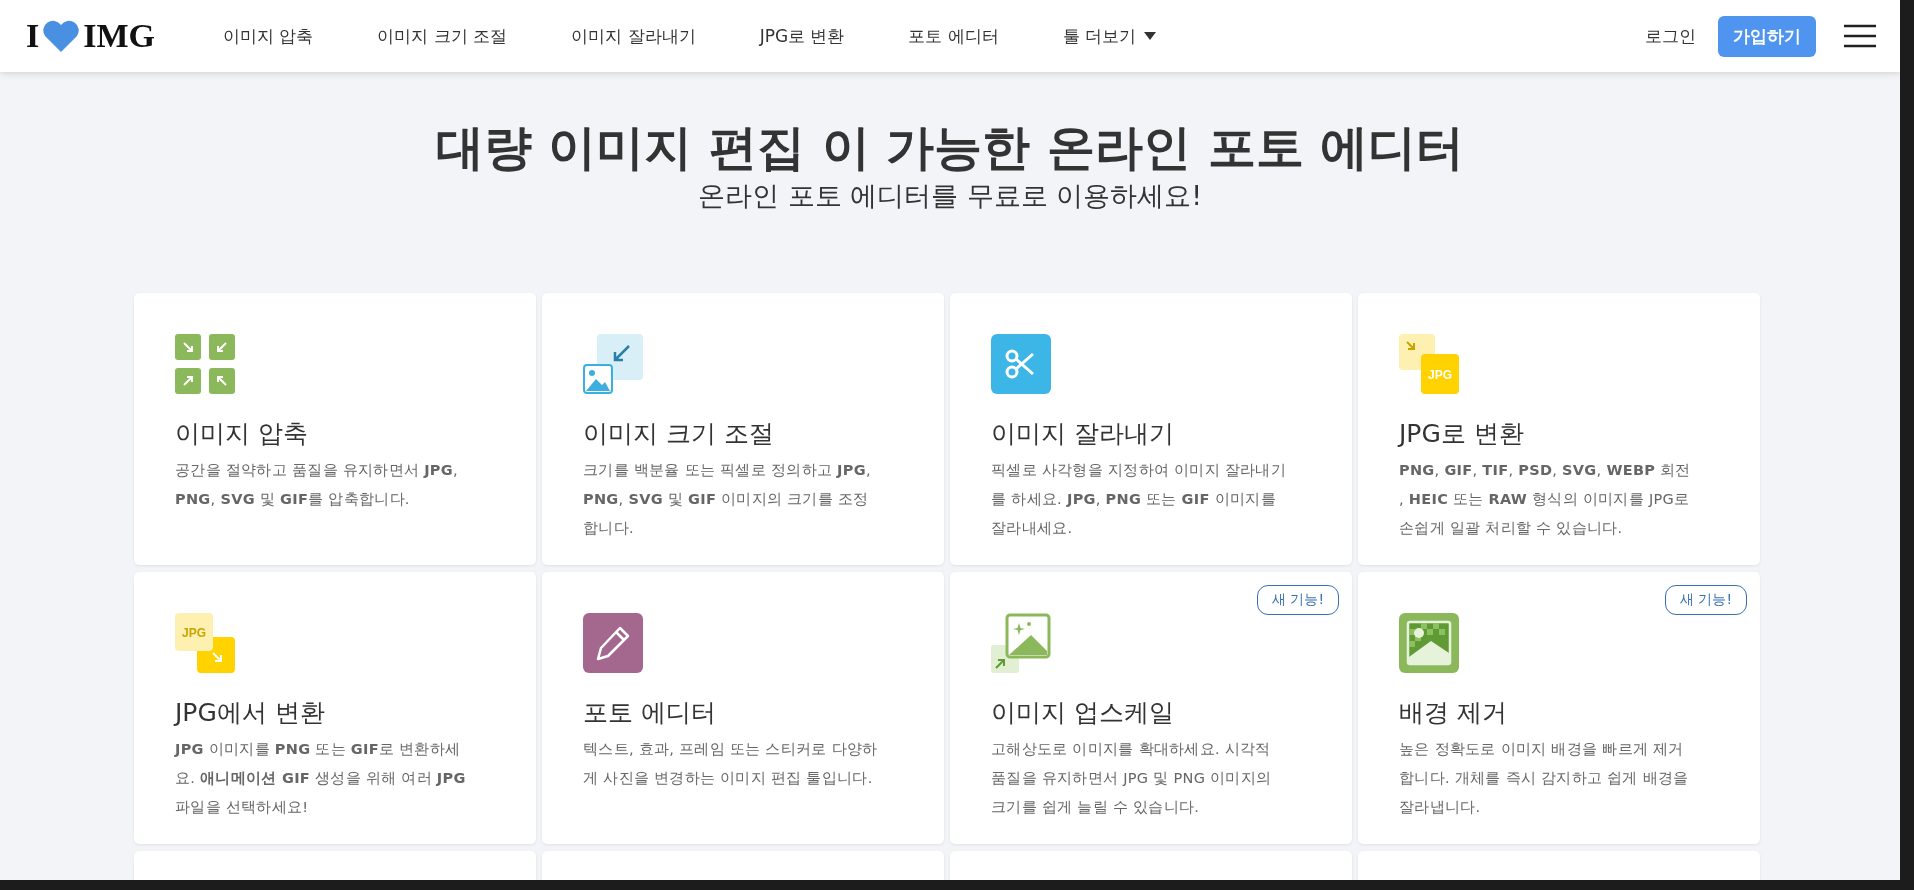 This screenshot has width=1914, height=890. I want to click on tool-description: PNG, GIF, TIF, PSD, SVG, WEBP 회전 , HEIC 또는 RAW 형식의 이미지를 JPG로 손쉽게 일괄 처리할 수 있습니다., so click(1545, 499).